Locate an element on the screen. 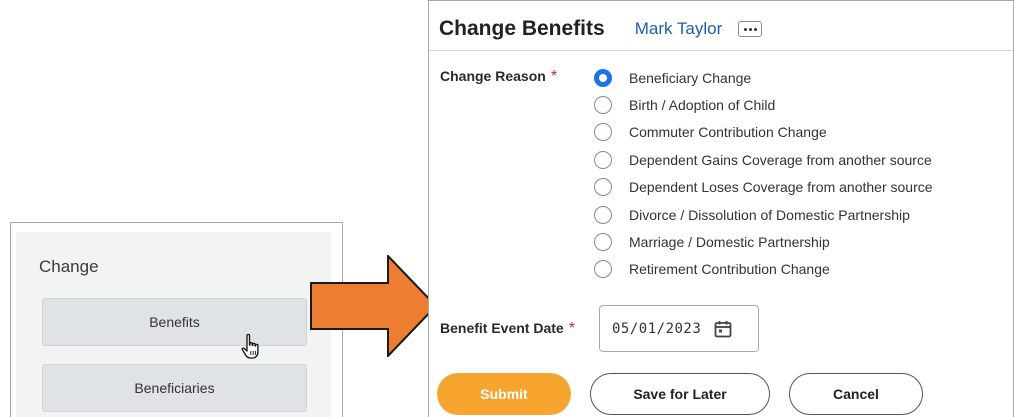 This screenshot has height=417, width=1014. radio-label: Marriage / Domestic Partnership is located at coordinates (729, 242).